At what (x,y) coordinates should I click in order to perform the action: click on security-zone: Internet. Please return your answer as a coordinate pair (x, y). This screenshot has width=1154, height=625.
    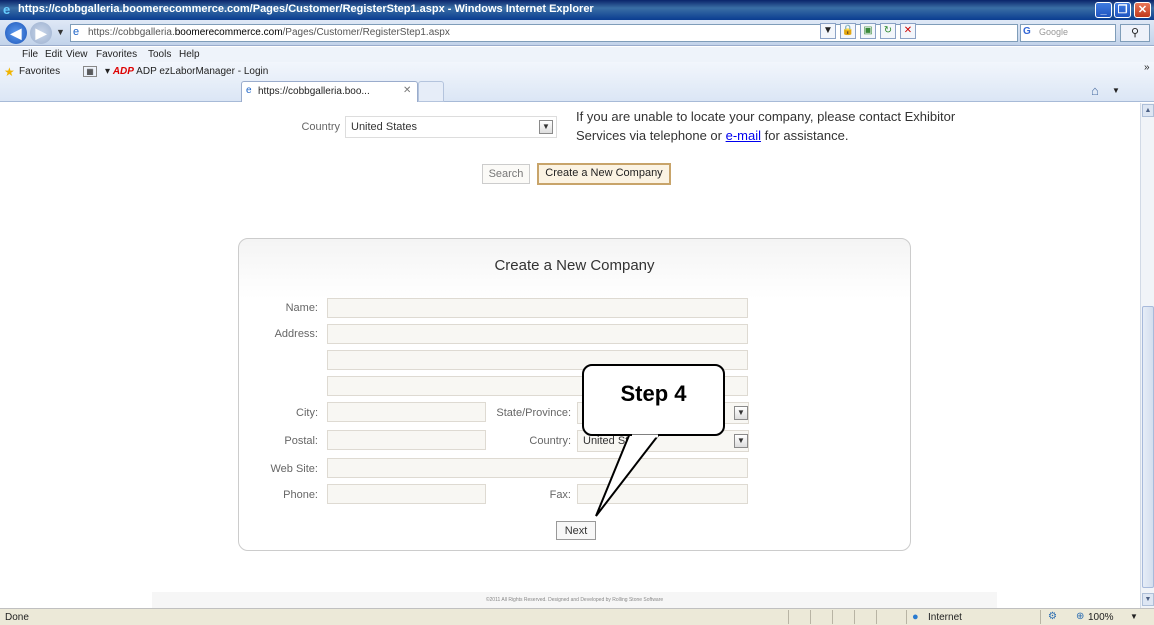
    Looking at the image, I should click on (945, 617).